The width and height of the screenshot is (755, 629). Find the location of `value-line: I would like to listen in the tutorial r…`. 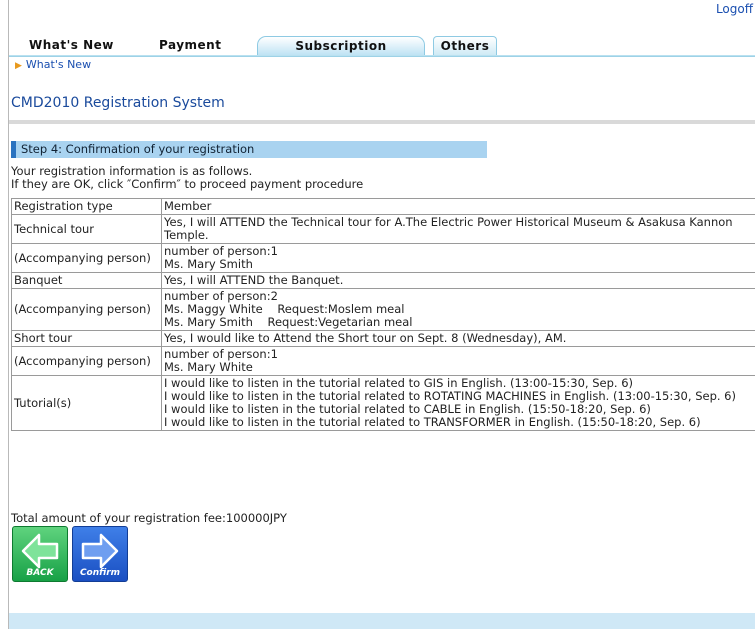

value-line: I would like to listen in the tutorial r… is located at coordinates (432, 422).